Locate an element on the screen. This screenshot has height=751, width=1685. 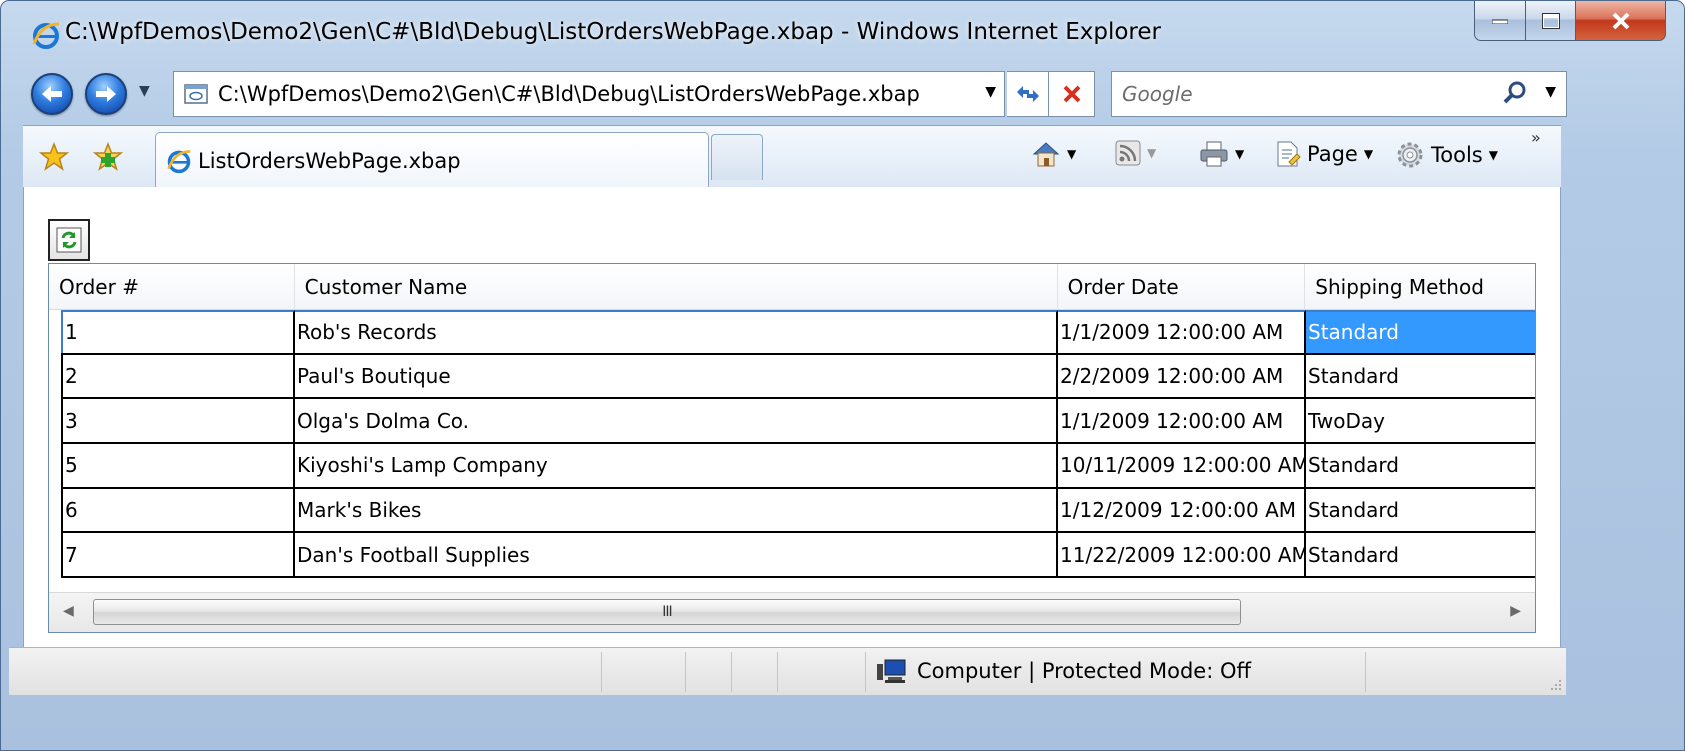
forward-button is located at coordinates (106, 94).